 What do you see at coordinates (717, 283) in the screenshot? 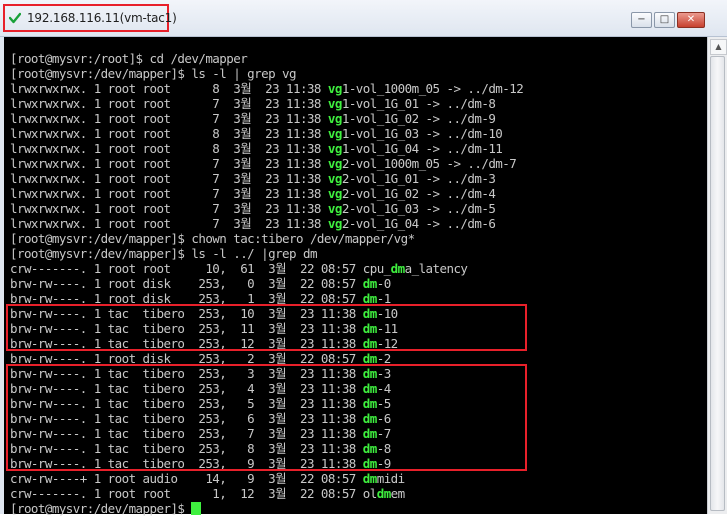
I see `scrollbar-thumb` at bounding box center [717, 283].